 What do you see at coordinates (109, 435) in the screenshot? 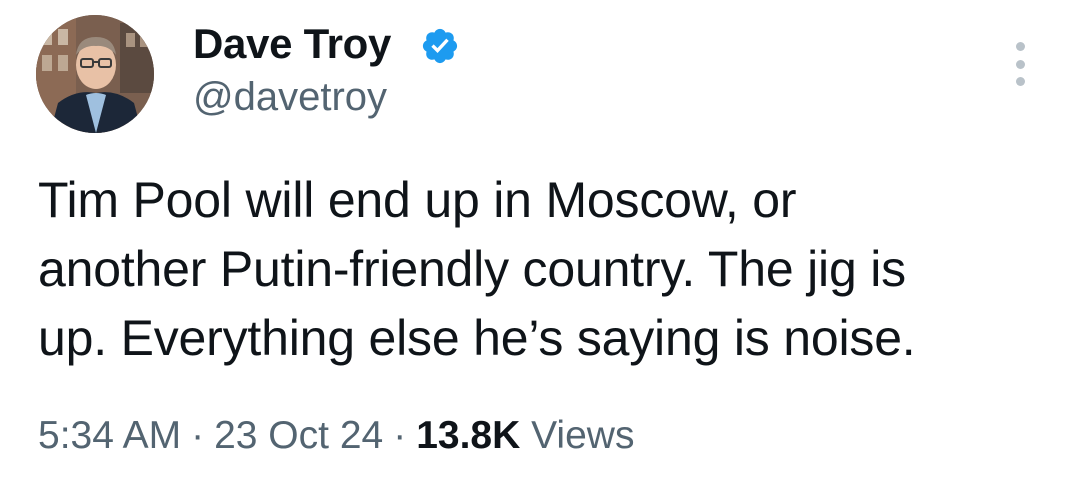
I see `tweet-time: 5:34 AM` at bounding box center [109, 435].